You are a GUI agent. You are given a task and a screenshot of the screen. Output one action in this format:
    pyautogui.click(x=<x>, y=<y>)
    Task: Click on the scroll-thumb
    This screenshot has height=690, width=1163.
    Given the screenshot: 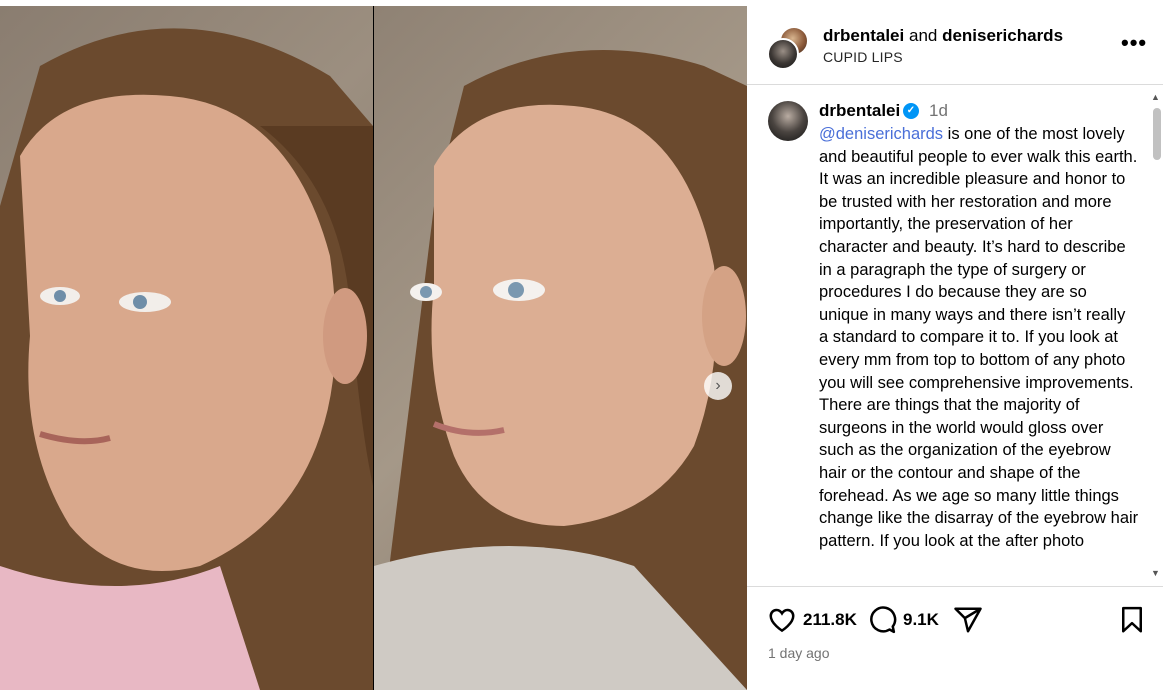 What is the action you would take?
    pyautogui.click(x=1157, y=134)
    